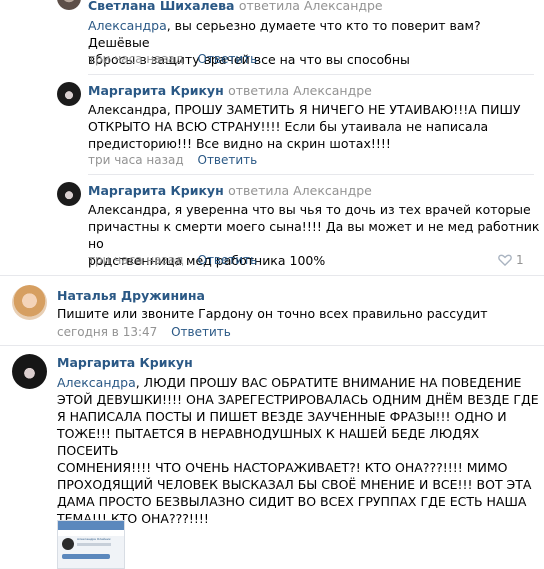 The image size is (544, 569). What do you see at coordinates (520, 260) in the screenshot?
I see `like-count: 1` at bounding box center [520, 260].